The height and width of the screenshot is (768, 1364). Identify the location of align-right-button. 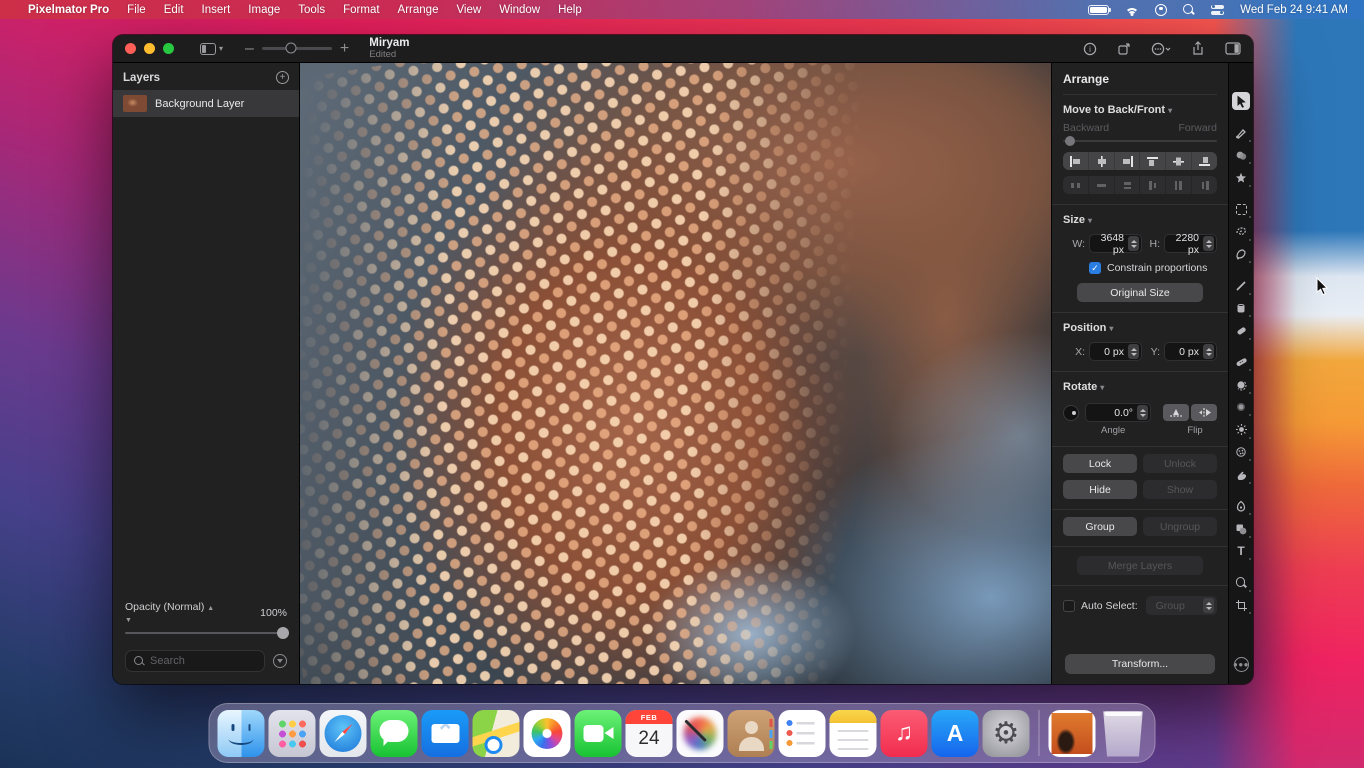
(1128, 161).